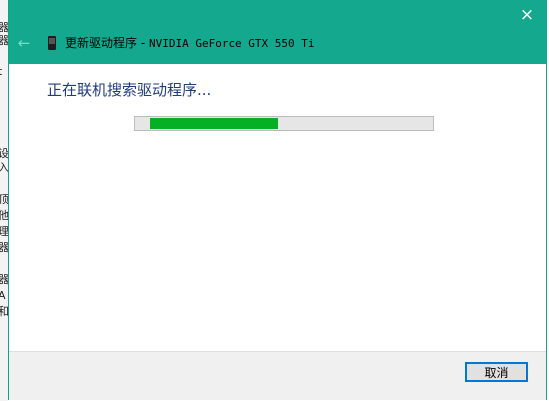 This screenshot has height=401, width=549. What do you see at coordinates (4, 153) in the screenshot?
I see `background-text-fragment: 设` at bounding box center [4, 153].